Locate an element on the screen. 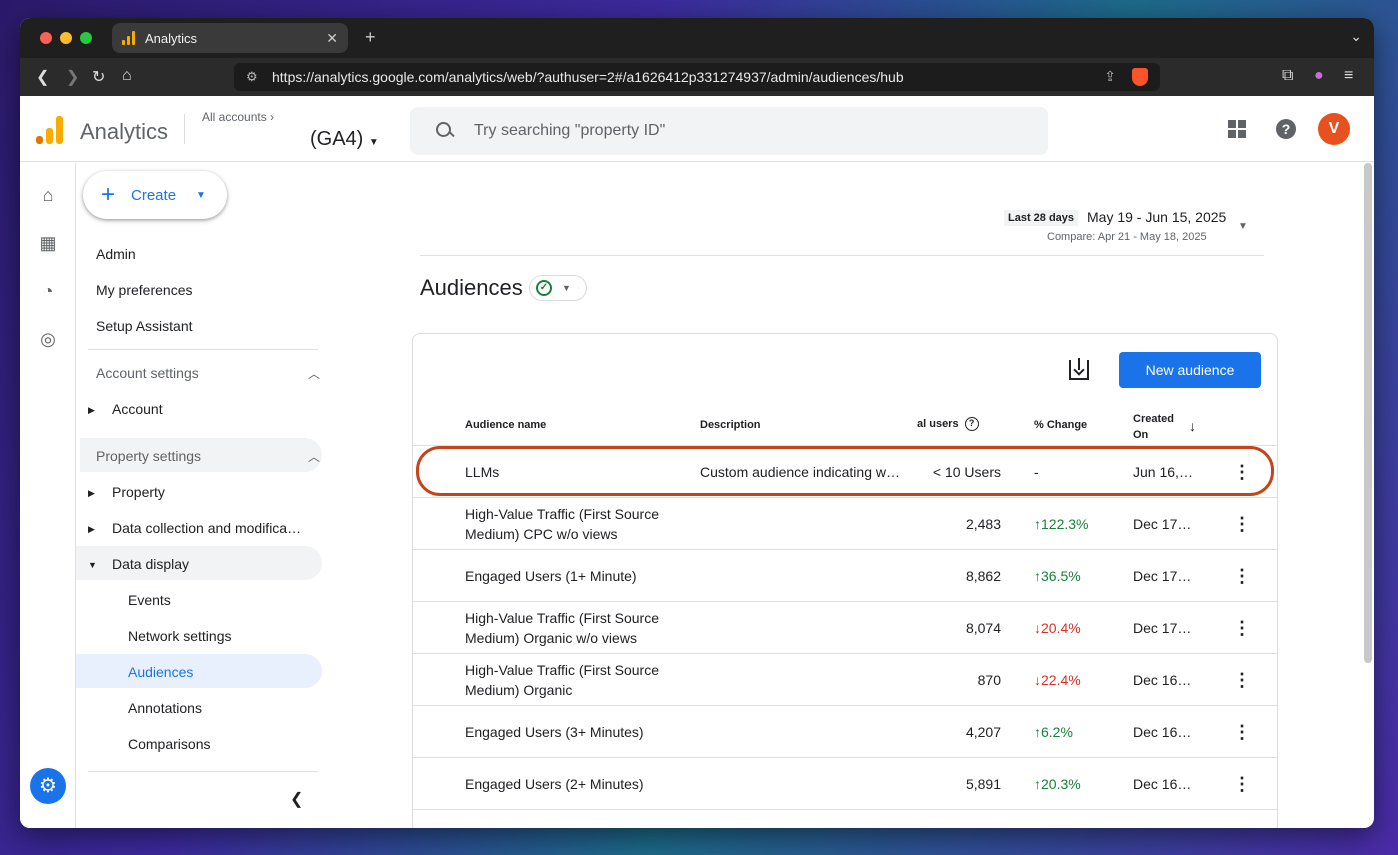  audience-name: Engaged Users (2+ Minutes) is located at coordinates (575, 784).